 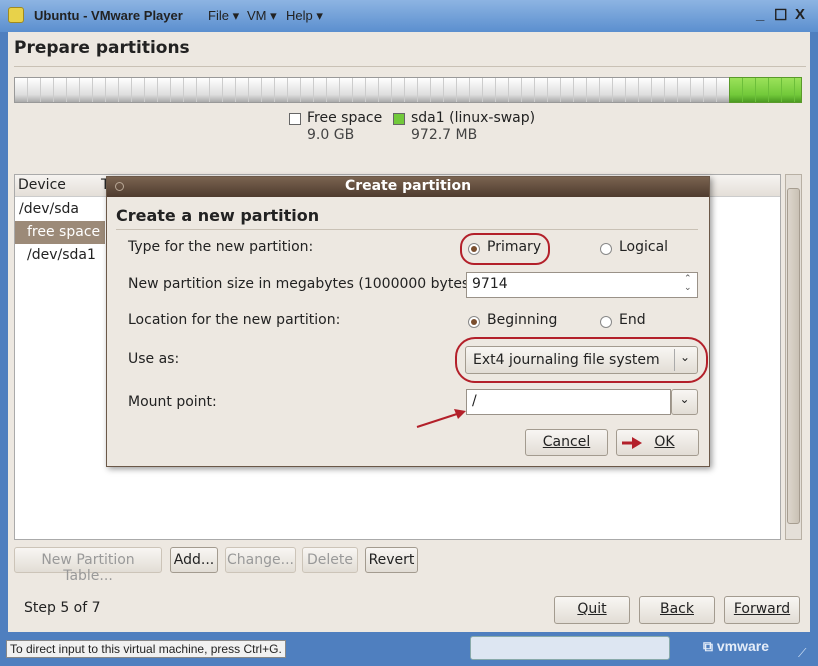 What do you see at coordinates (119, 186) in the screenshot?
I see `dialog-menu-icon` at bounding box center [119, 186].